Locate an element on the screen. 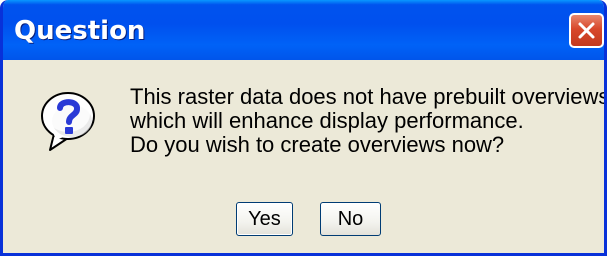  close-button is located at coordinates (586, 30).